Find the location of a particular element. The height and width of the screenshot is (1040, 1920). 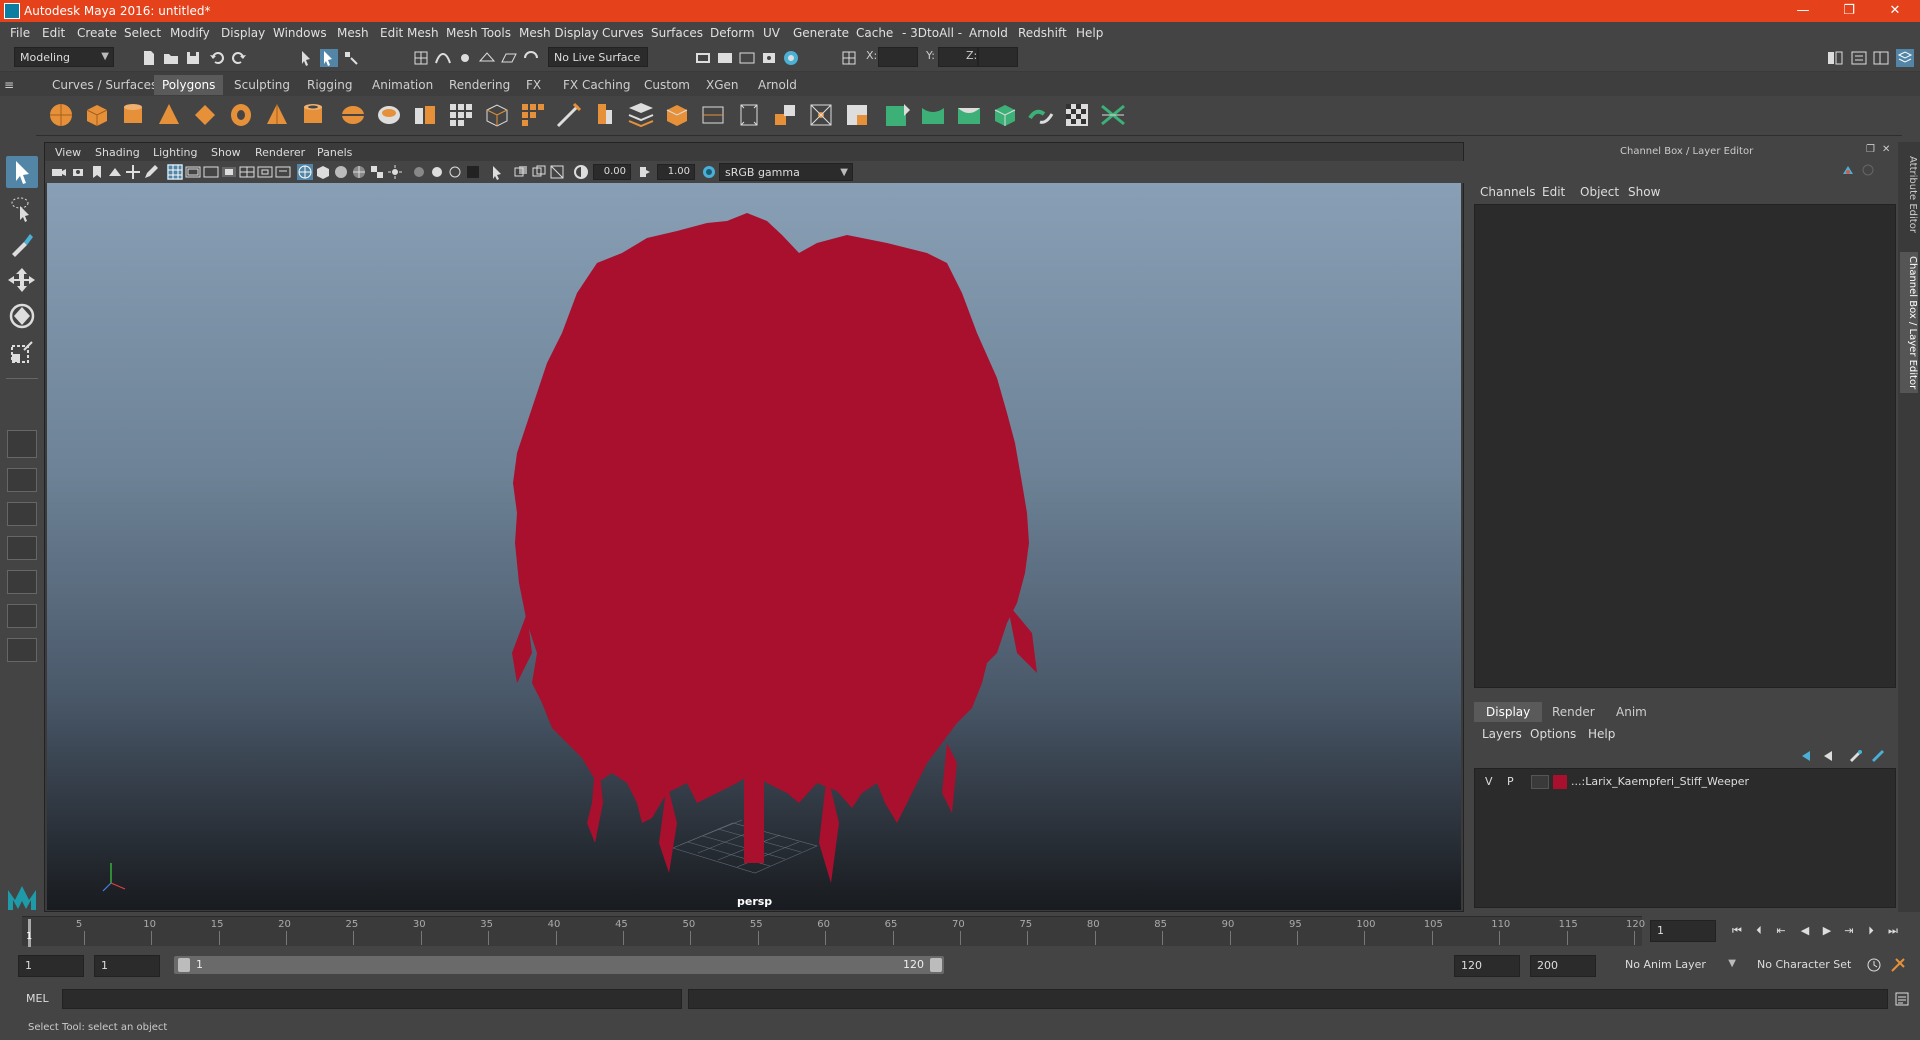

poly-cube-icon is located at coordinates (97, 115).